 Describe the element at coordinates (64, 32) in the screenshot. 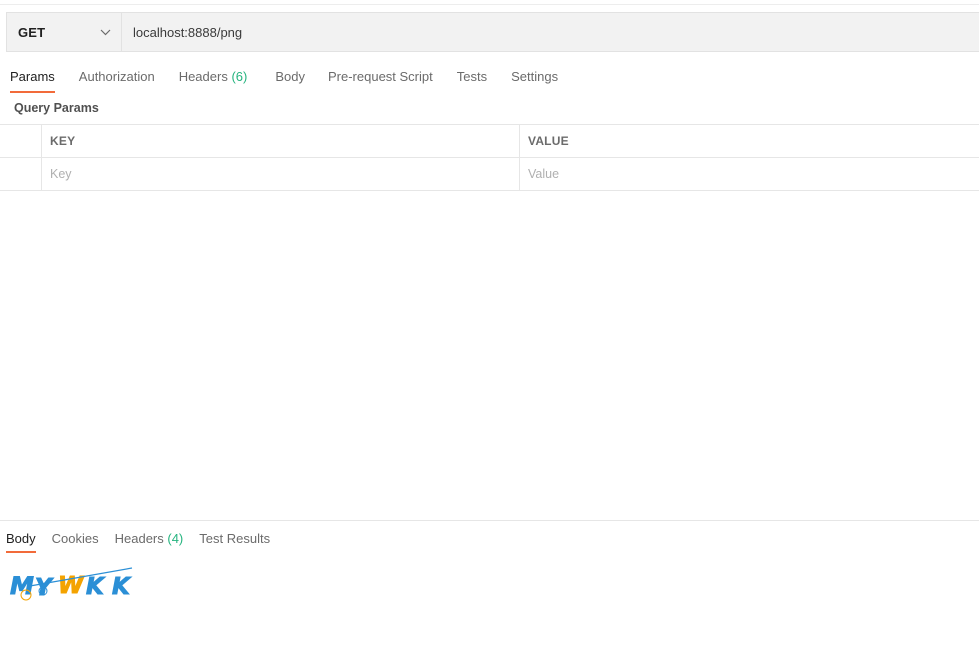

I see `method-select: GET` at that location.